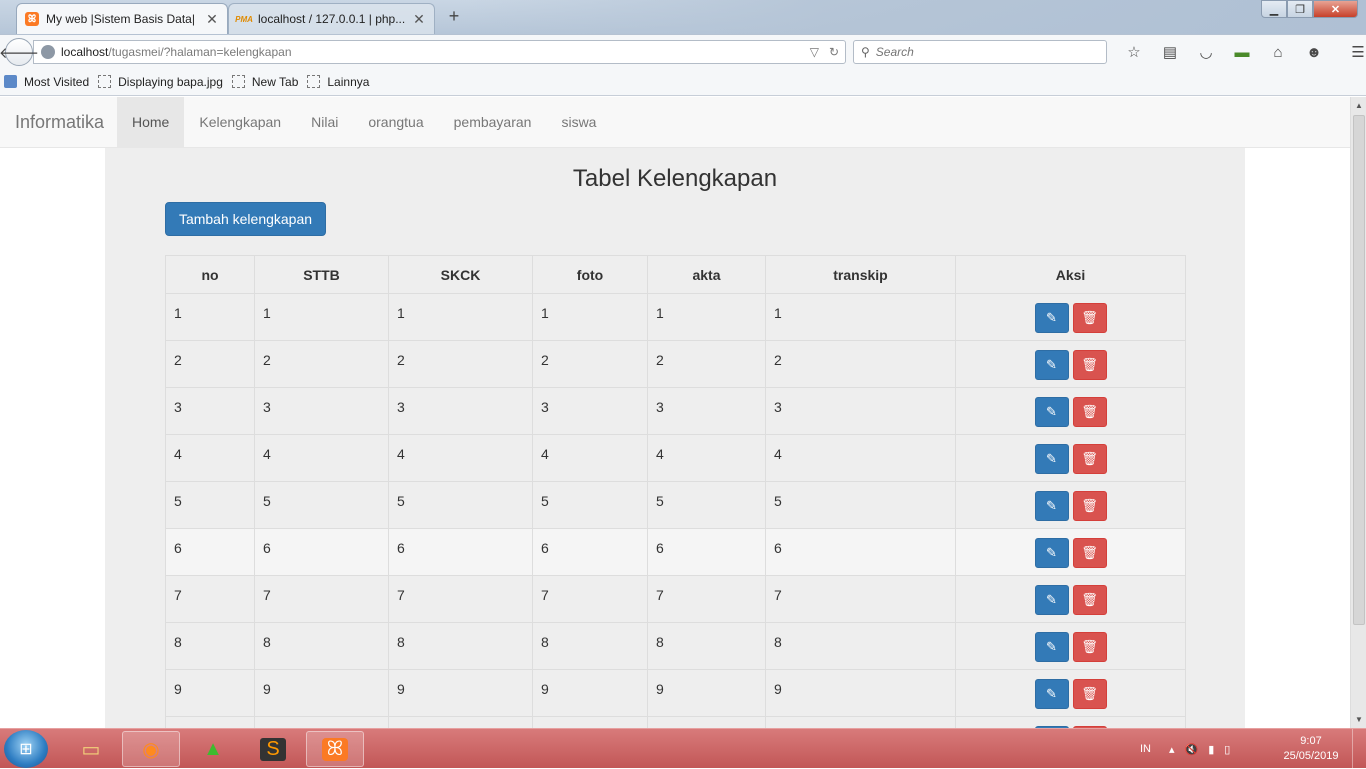  I want to click on tab-phpmyadmin: PMA localhost / 127.0.0.1 | php... ✕, so click(331, 18).